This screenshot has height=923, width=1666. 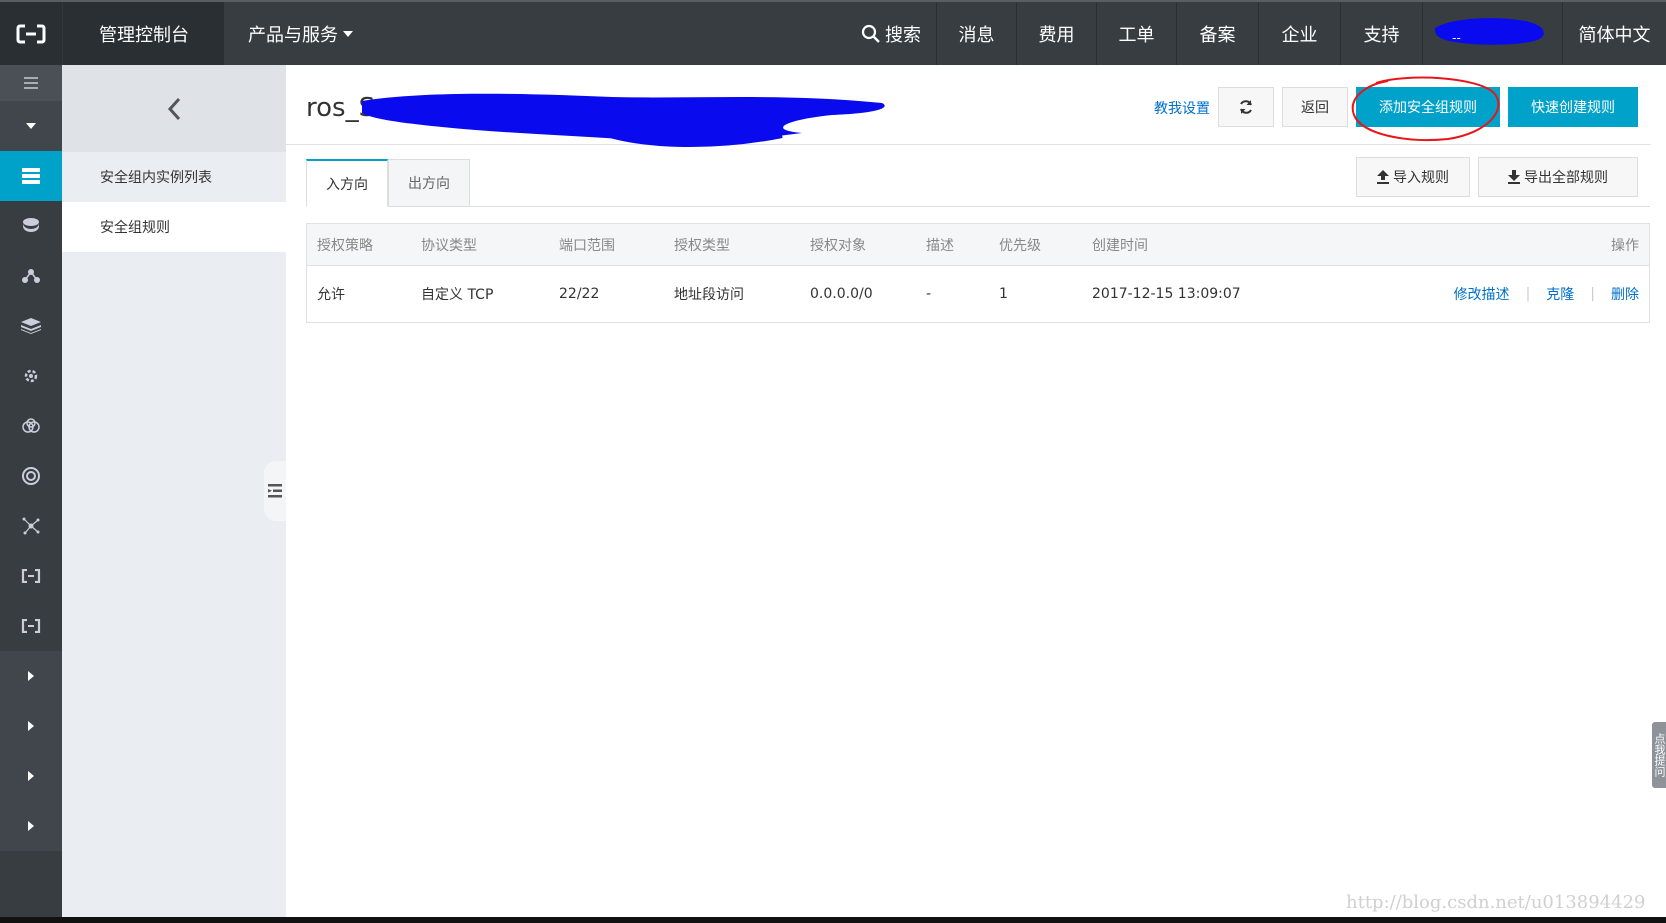 I want to click on search-label: 搜索, so click(x=903, y=35).